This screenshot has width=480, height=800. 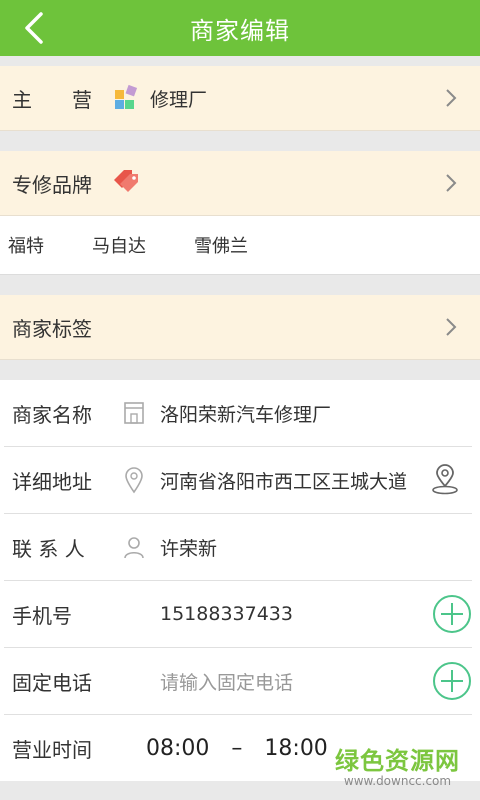 I want to click on brands-label: 专修品牌, so click(x=52, y=184).